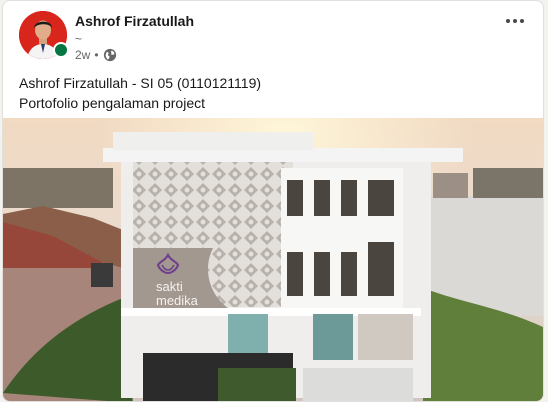 This screenshot has width=548, height=402. What do you see at coordinates (112, 103) in the screenshot?
I see `post-text-line: Portofolio pengalaman project` at bounding box center [112, 103].